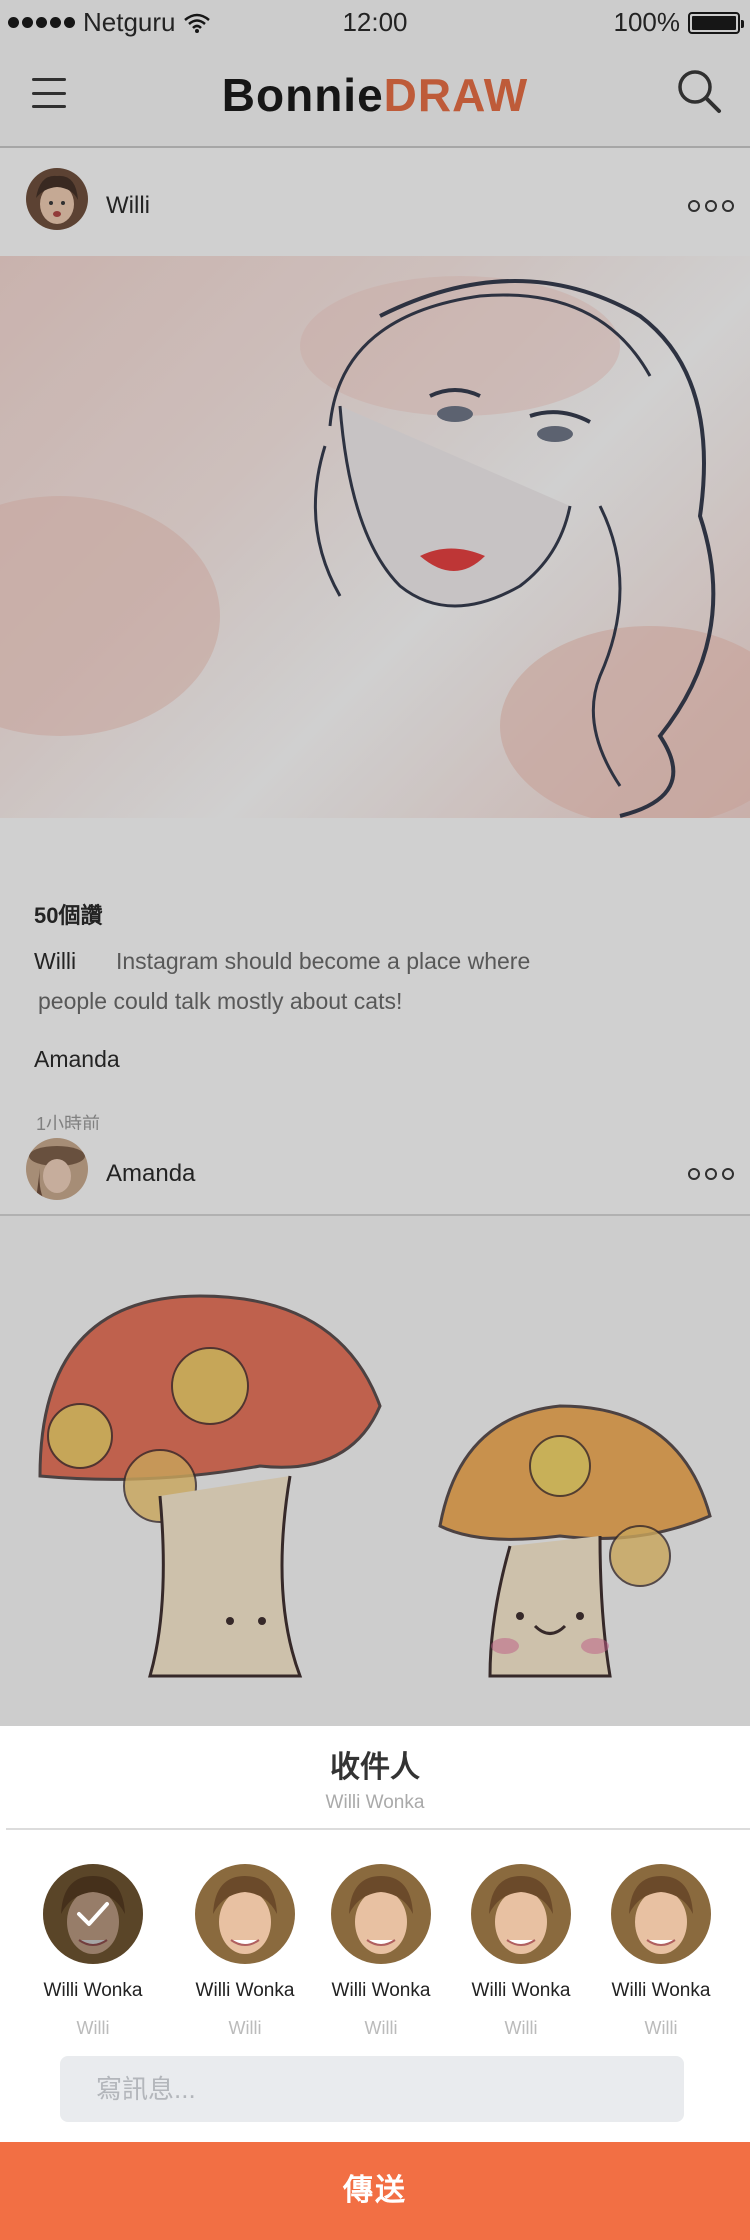 This screenshot has width=750, height=2240. Describe the element at coordinates (375, 2191) in the screenshot. I see `send-button: 傳送` at that location.